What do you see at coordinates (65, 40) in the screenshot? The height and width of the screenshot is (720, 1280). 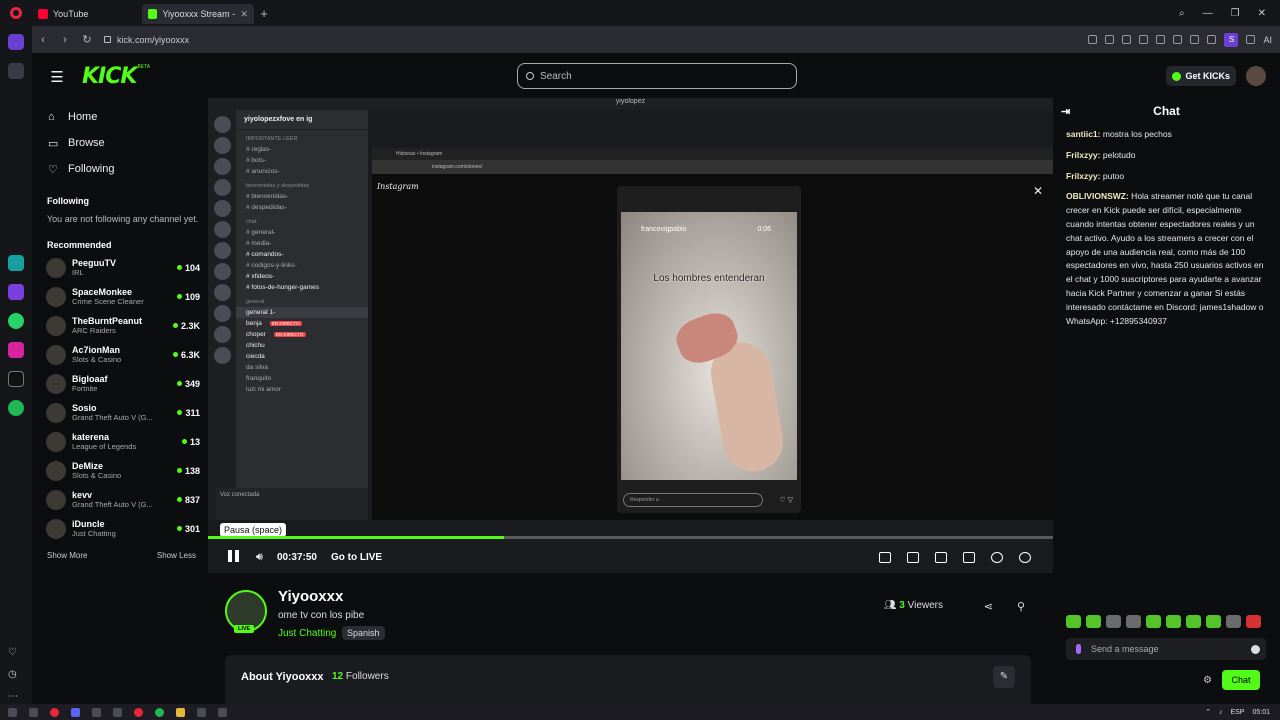 I see `forward-button: ›` at bounding box center [65, 40].